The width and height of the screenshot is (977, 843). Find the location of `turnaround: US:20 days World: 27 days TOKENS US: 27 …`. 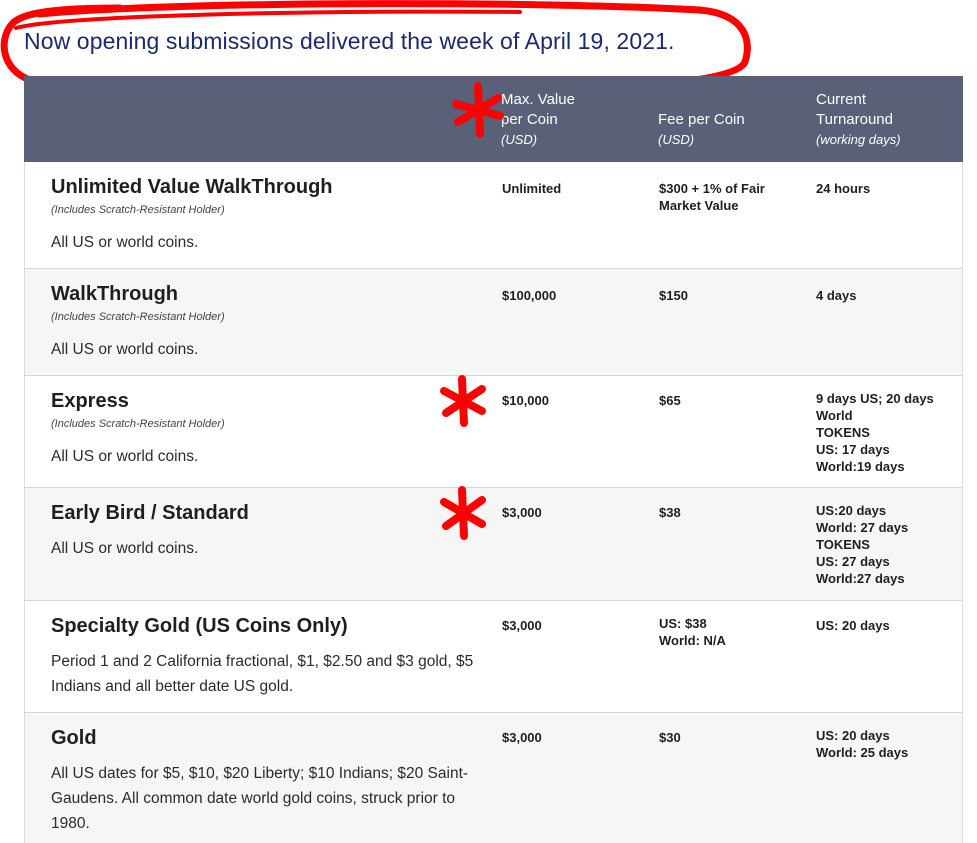

turnaround: US:20 days World: 27 days TOKENS US: 27 … is located at coordinates (888, 544).